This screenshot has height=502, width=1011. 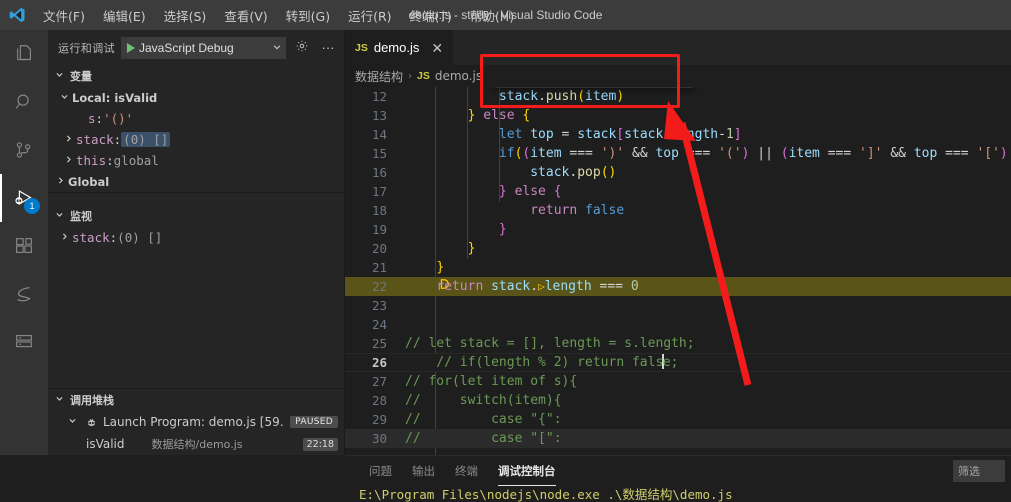 What do you see at coordinates (185, 15) in the screenshot?
I see `menu-selection: 选择(S)` at bounding box center [185, 15].